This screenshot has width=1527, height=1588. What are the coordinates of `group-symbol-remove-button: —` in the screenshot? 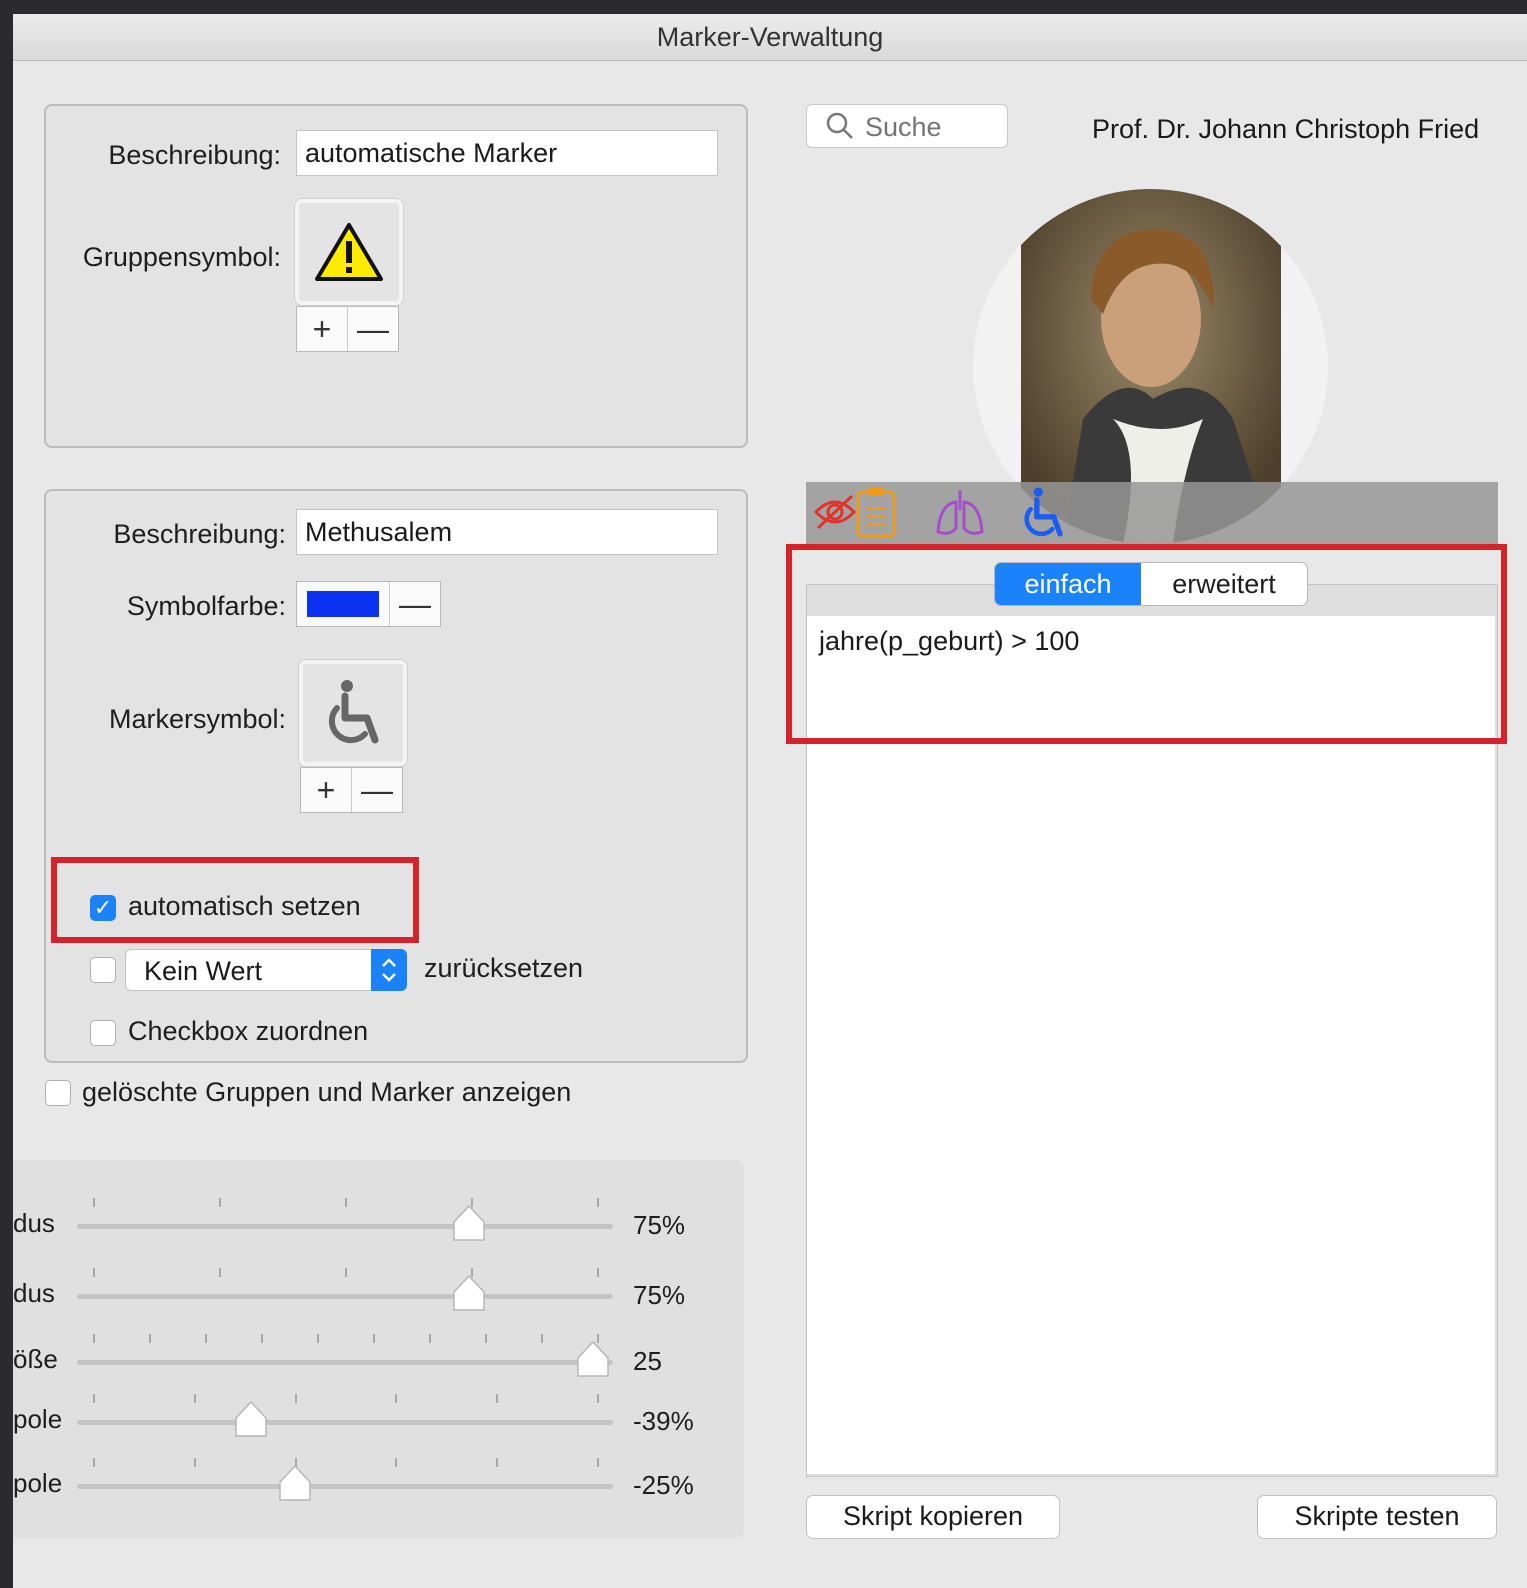 It's located at (372, 329).